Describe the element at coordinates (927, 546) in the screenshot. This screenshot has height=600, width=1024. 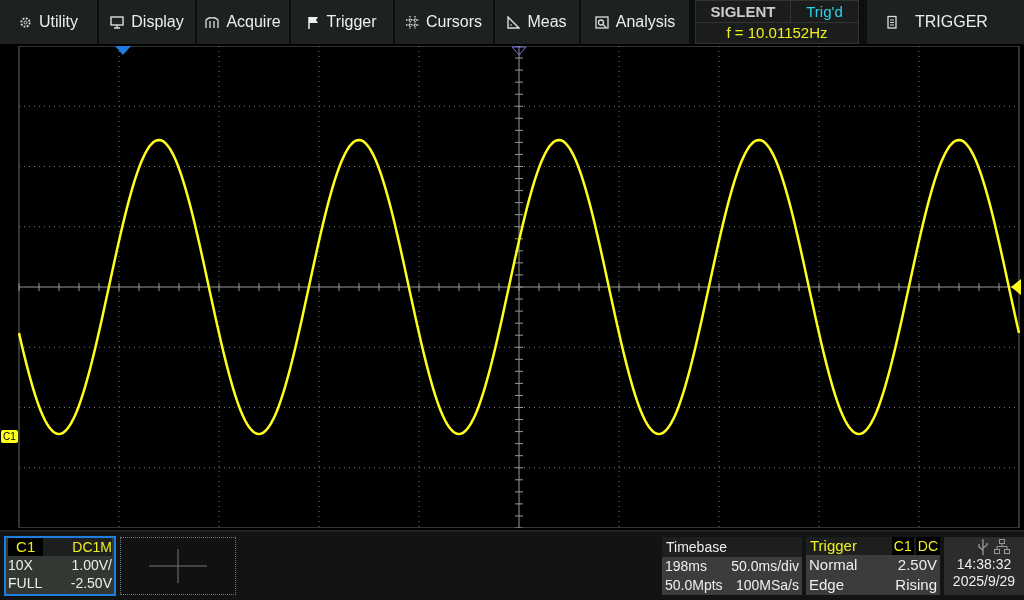
I see `trigger-coupling: DC` at that location.